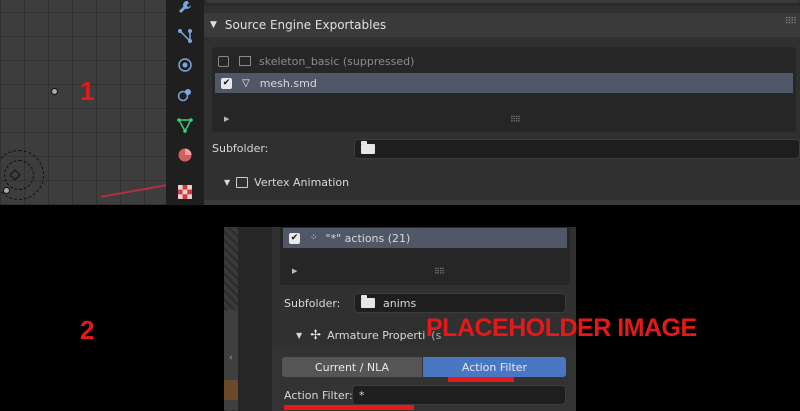  What do you see at coordinates (305, 25) in the screenshot?
I see `section-title: Source Engine Exportables` at bounding box center [305, 25].